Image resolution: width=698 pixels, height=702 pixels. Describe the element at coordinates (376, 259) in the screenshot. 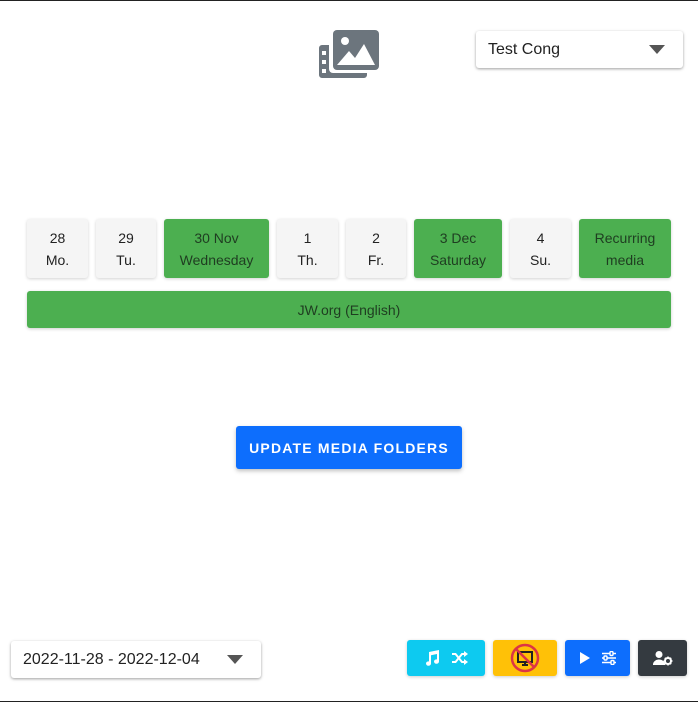

I see `day-label: Fr.` at that location.